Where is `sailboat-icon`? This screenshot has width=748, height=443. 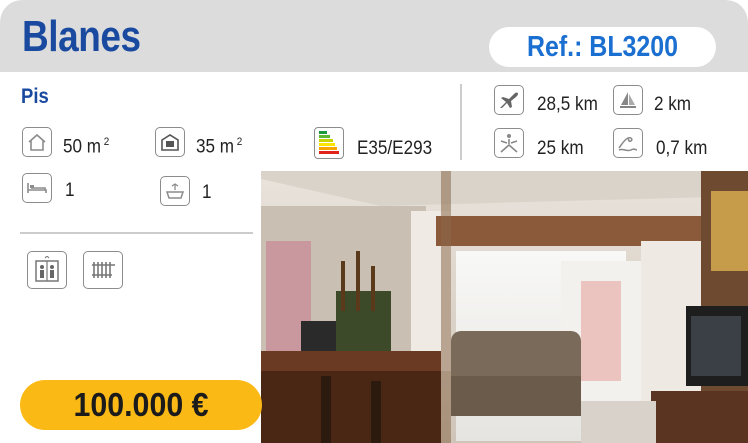
sailboat-icon is located at coordinates (628, 100).